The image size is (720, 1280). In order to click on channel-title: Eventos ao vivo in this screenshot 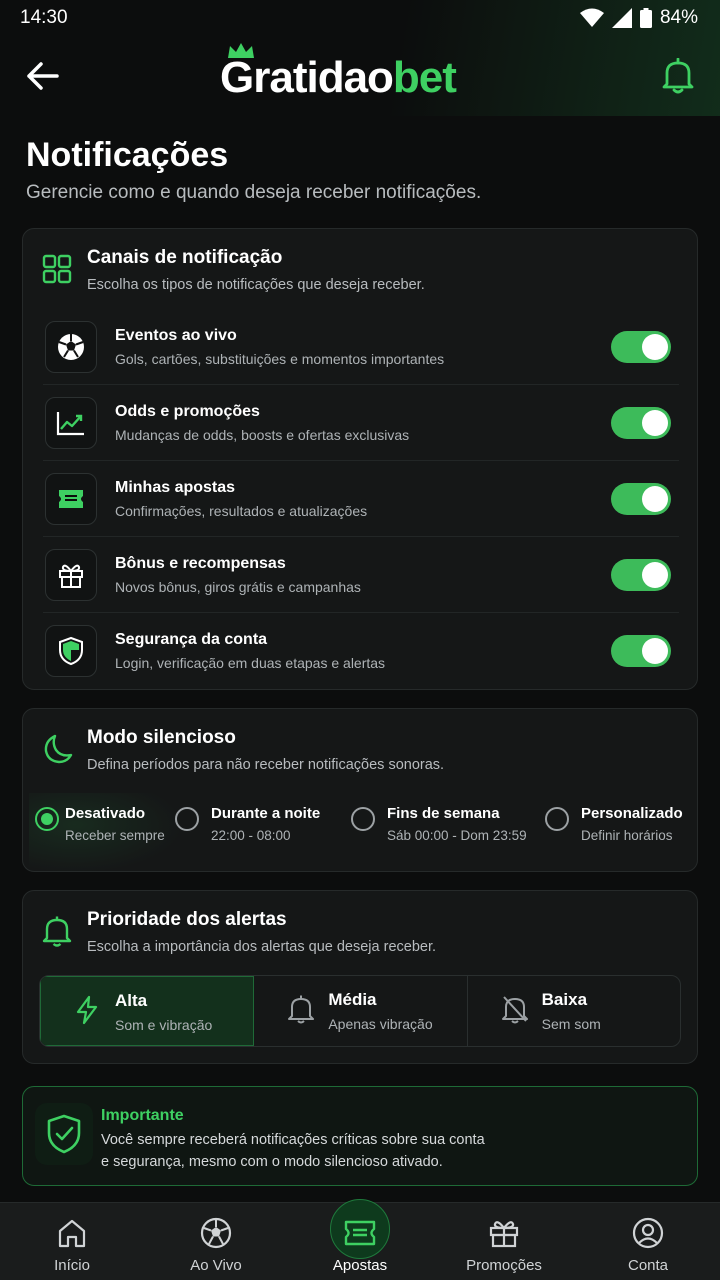, I will do `click(176, 335)`.